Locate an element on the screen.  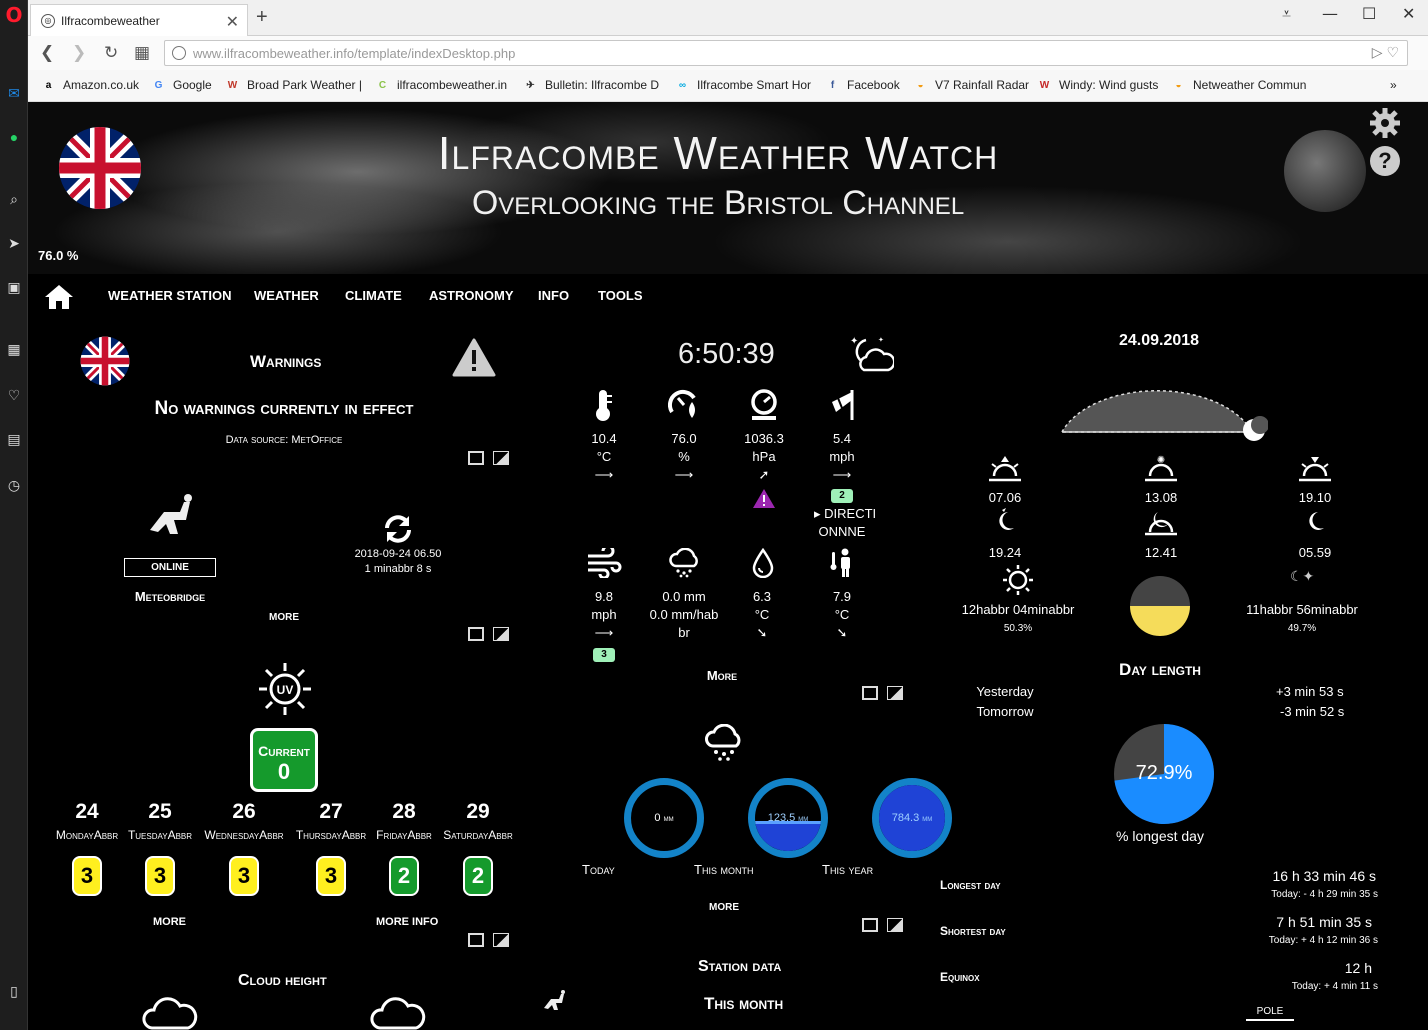
current-view-toggle is located at coordinates (882, 693).